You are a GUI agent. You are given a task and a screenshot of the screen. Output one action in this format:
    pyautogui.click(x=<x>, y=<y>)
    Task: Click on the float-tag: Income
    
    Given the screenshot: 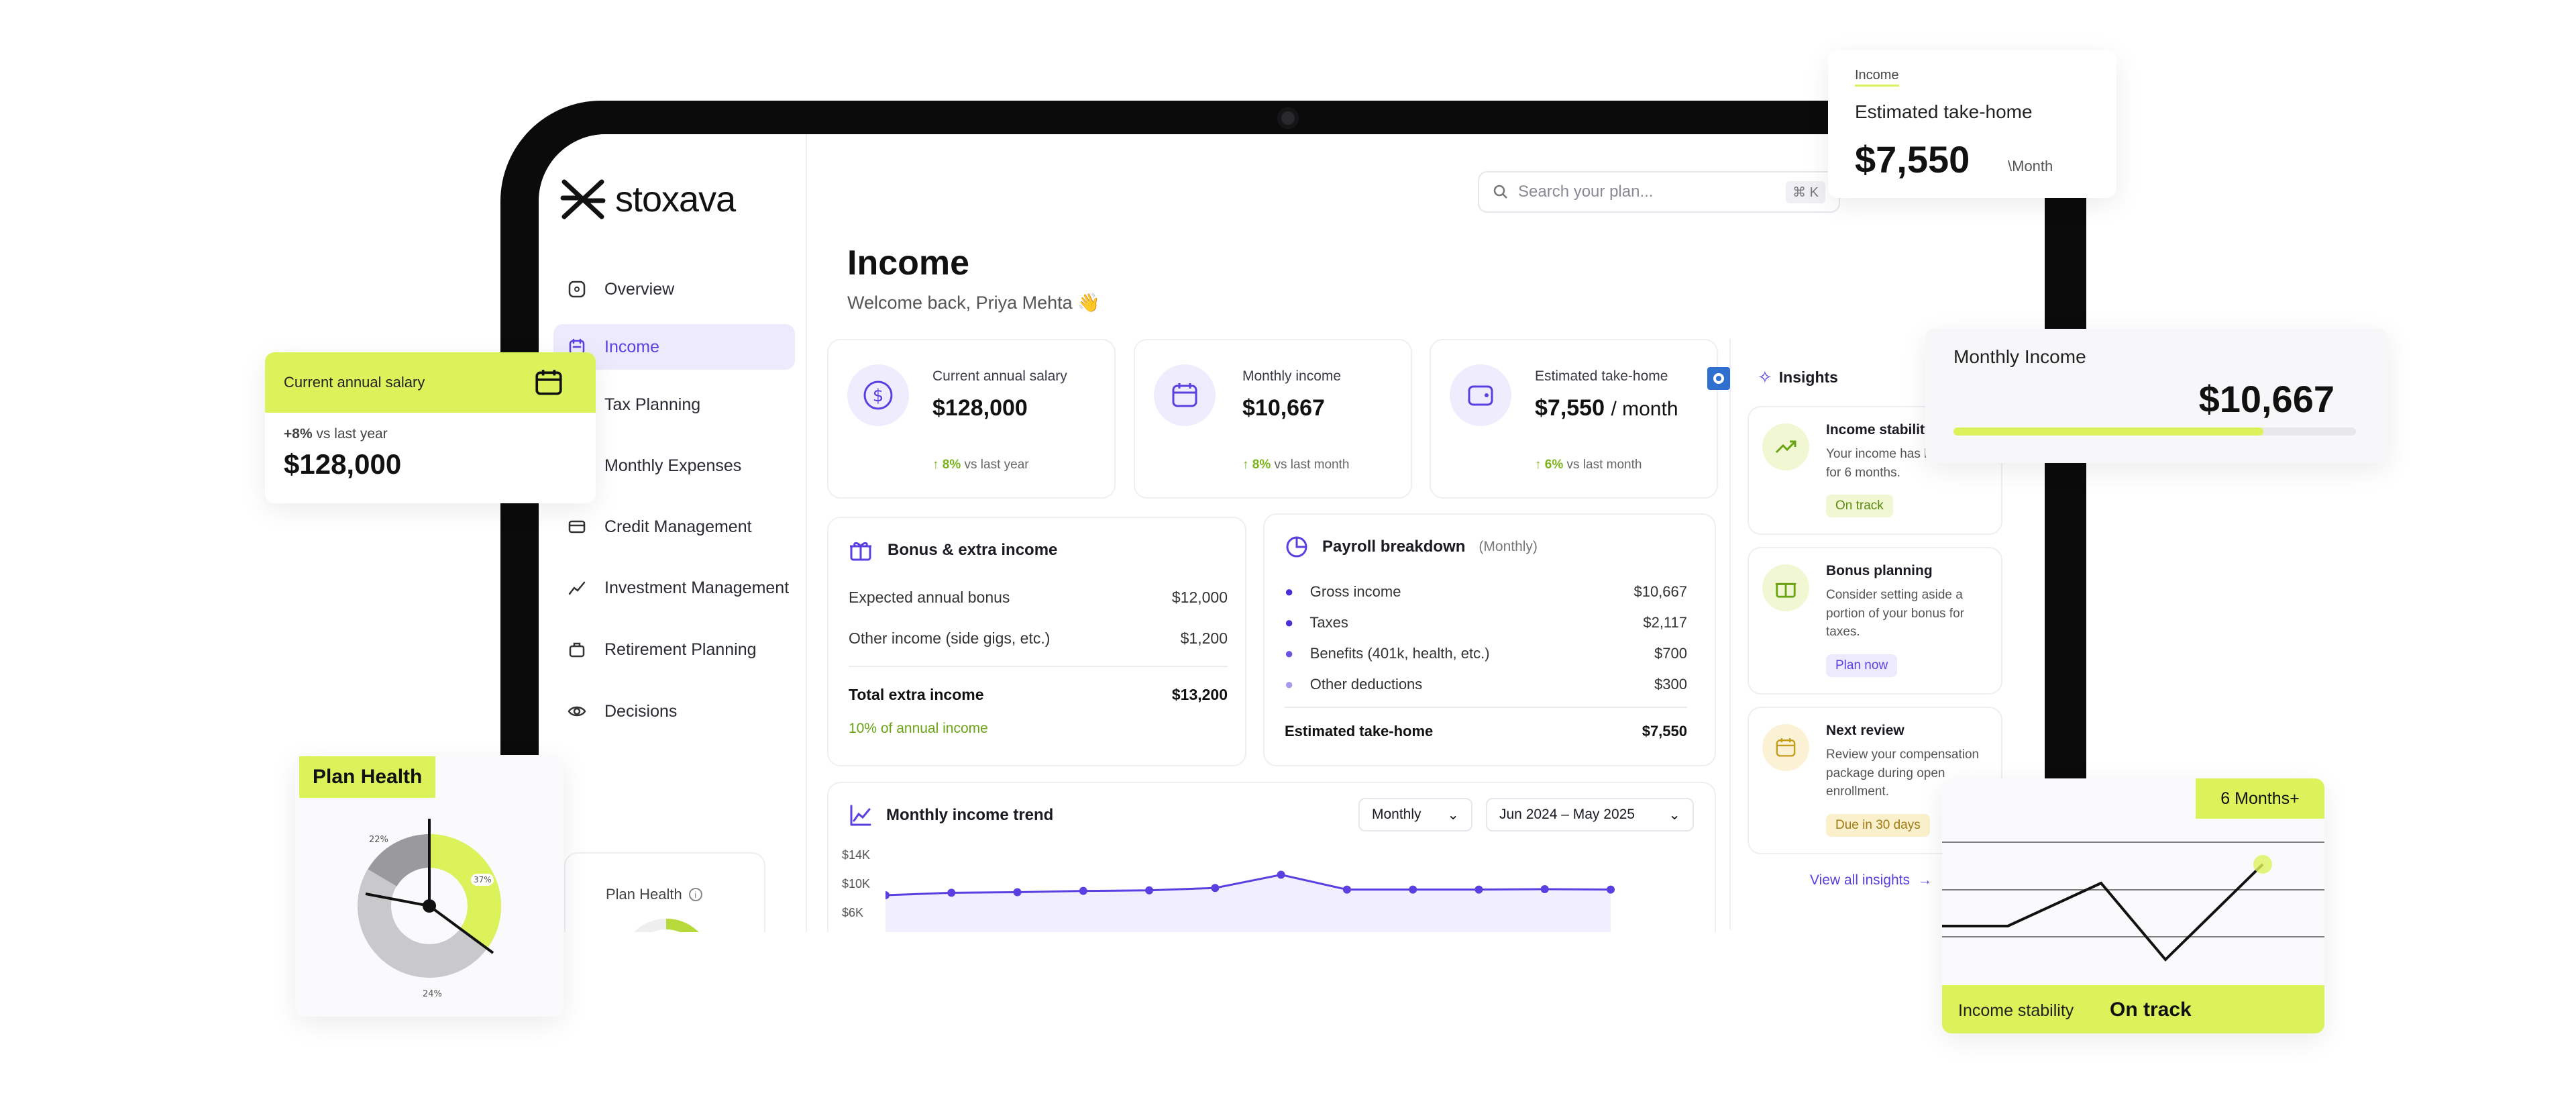 What is the action you would take?
    pyautogui.click(x=1877, y=77)
    